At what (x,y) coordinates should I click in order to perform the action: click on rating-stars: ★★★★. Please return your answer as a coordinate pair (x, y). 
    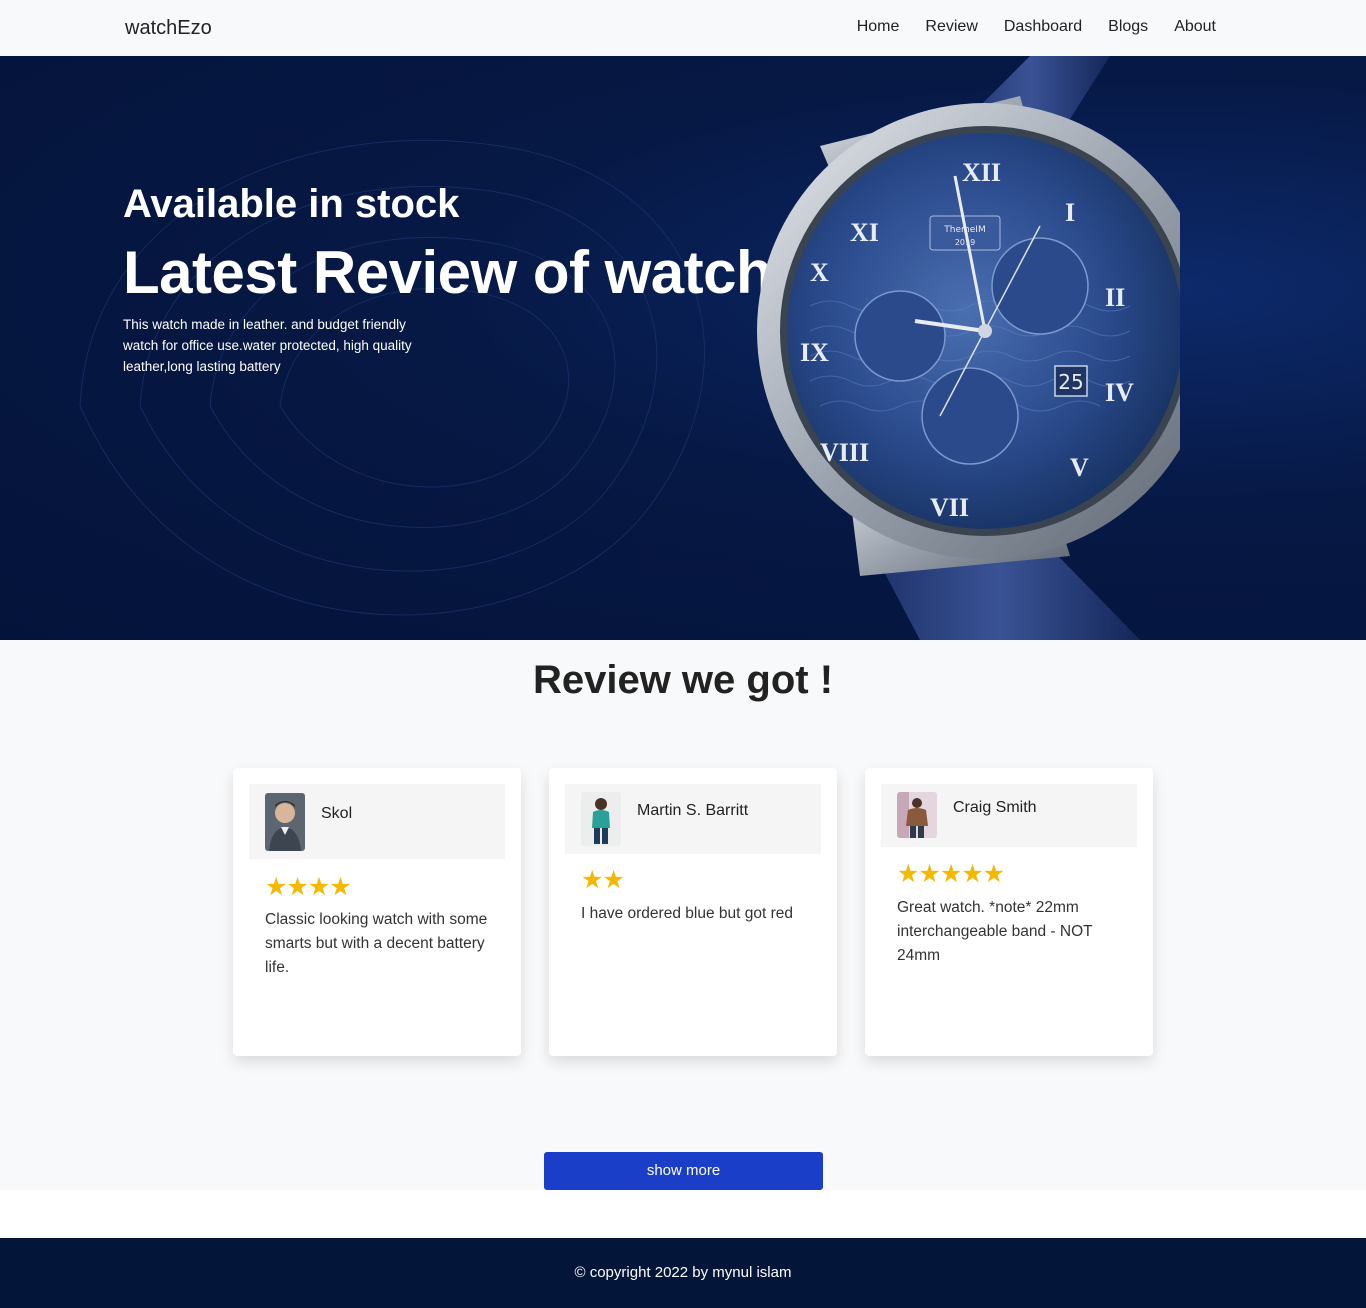
    Looking at the image, I should click on (308, 887).